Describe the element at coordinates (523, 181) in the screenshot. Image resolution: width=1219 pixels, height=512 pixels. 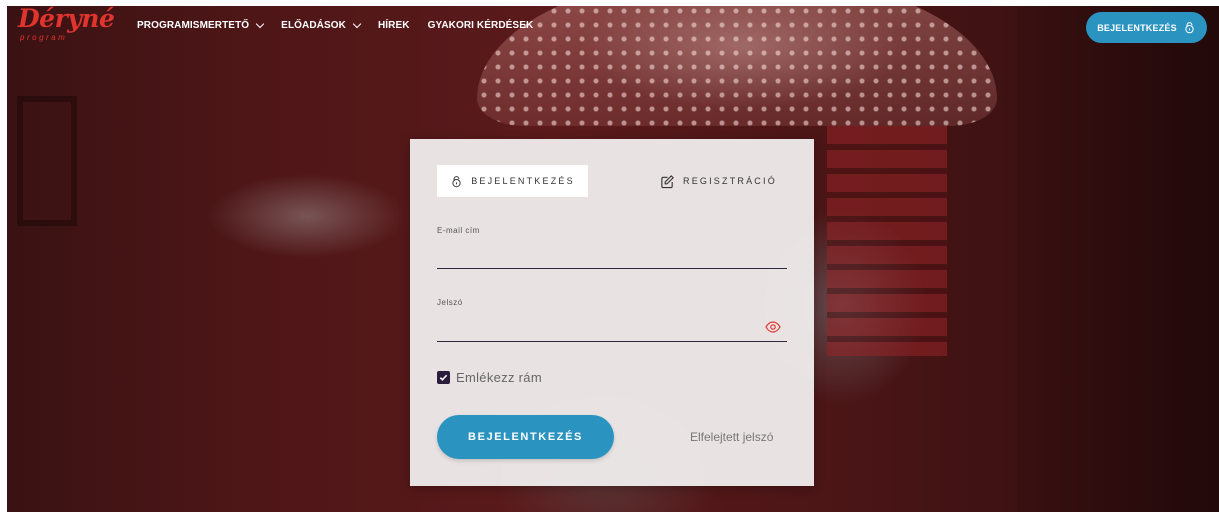
I see `tab-login-label: BEJELENTKEZÉS` at that location.